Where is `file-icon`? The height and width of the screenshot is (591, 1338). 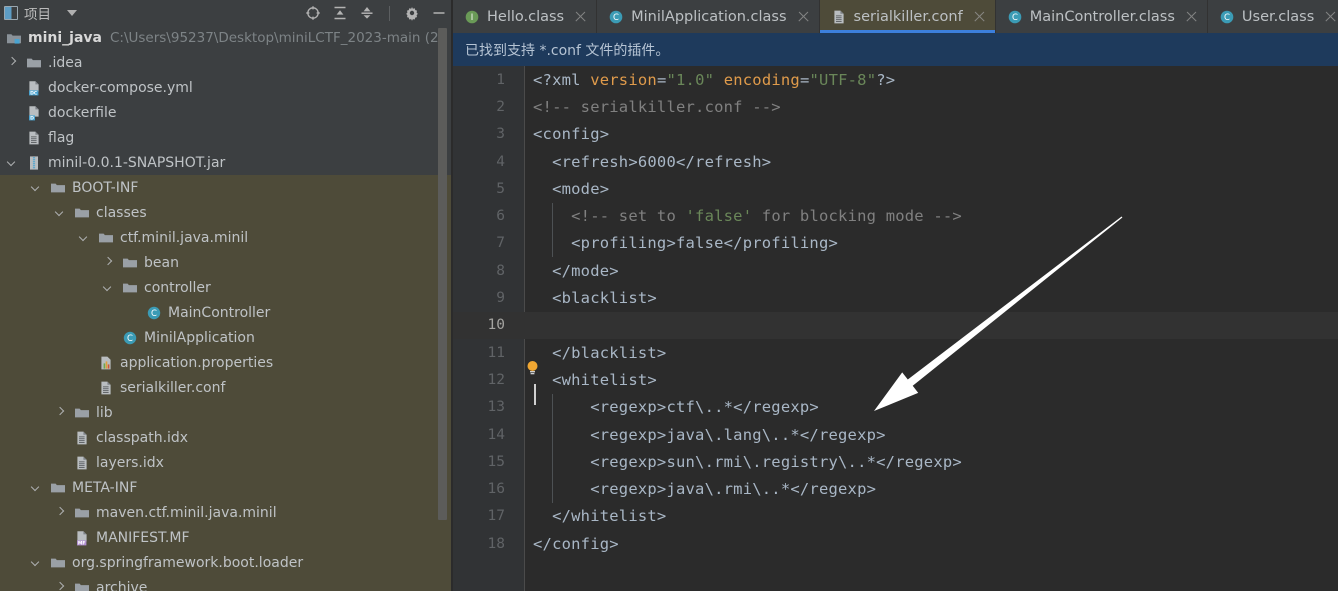
file-icon is located at coordinates (82, 437).